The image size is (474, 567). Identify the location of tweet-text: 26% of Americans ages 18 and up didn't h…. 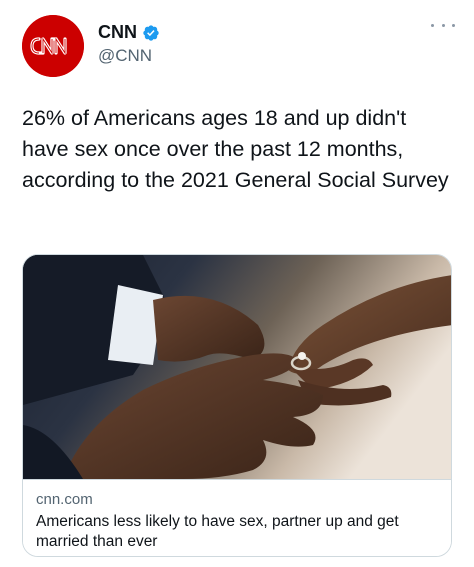
(235, 149).